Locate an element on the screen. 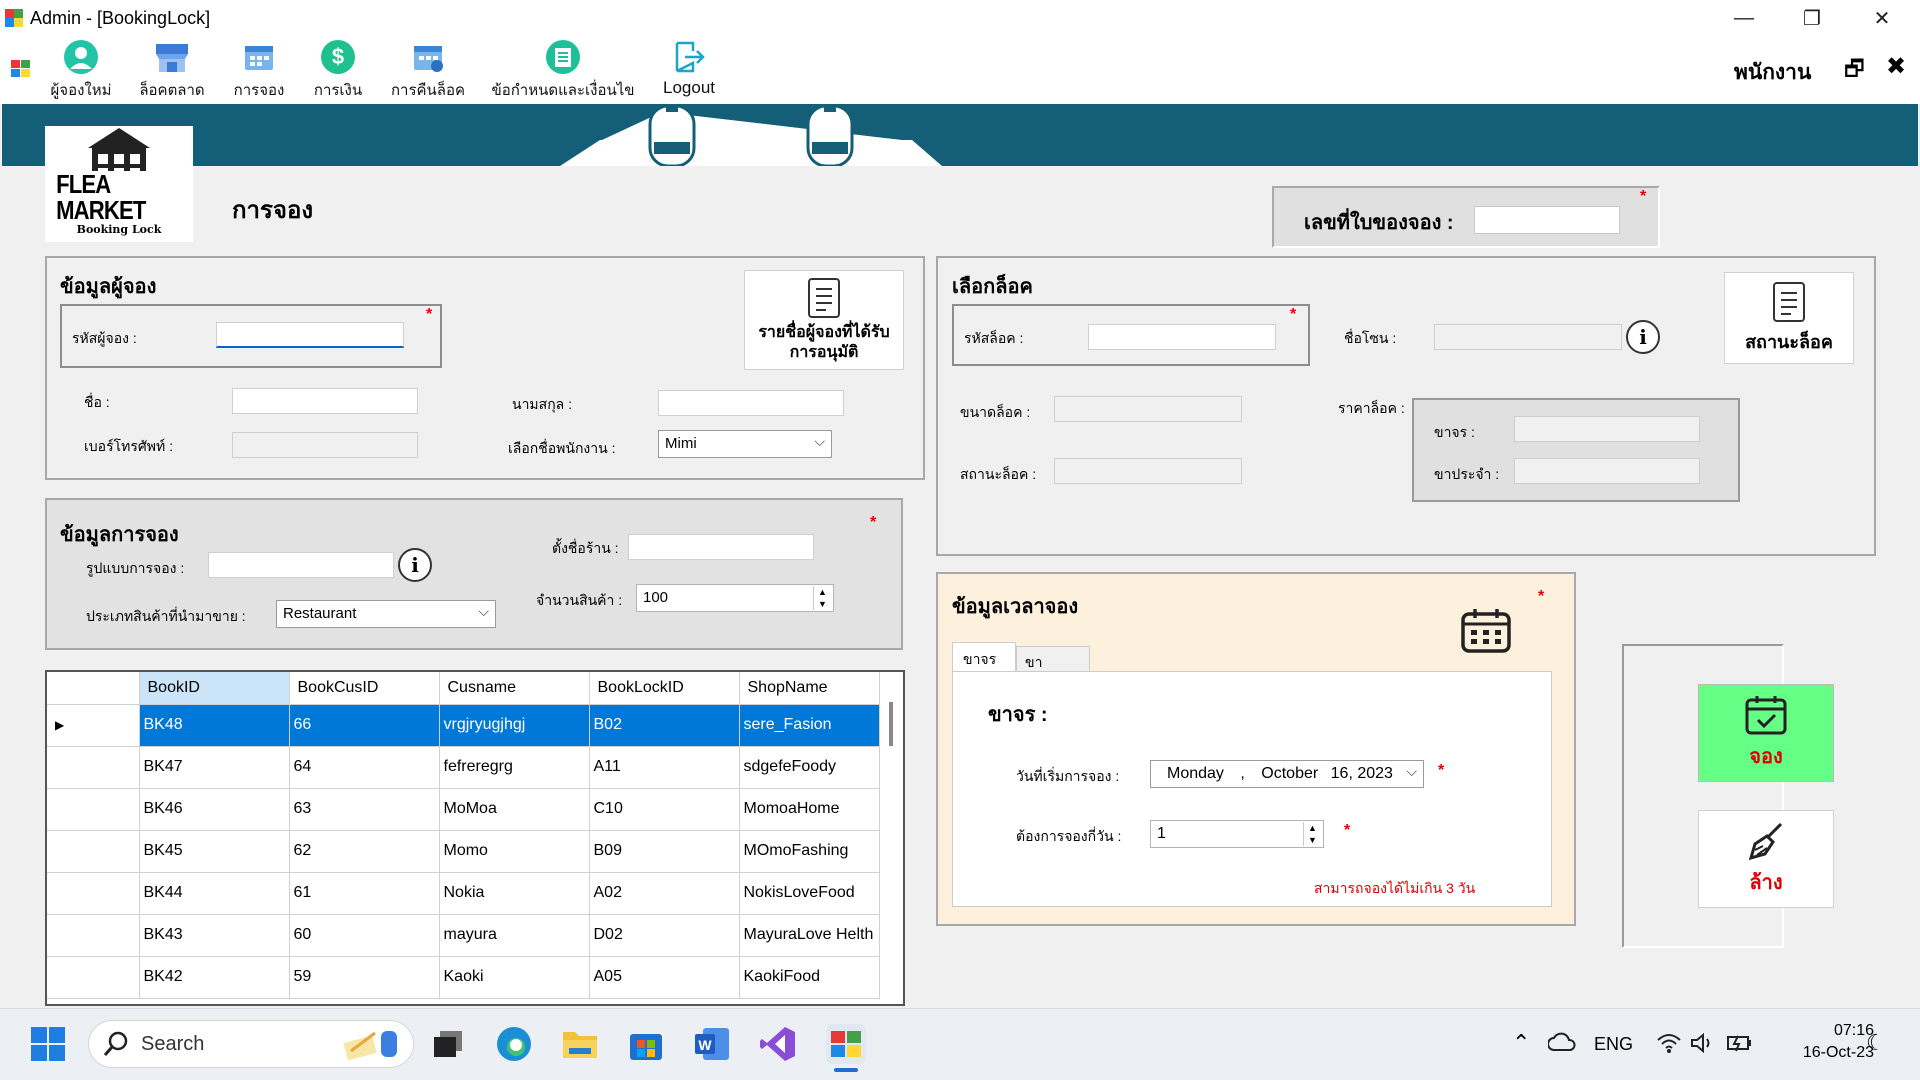  clock-date: 16-Oct-23 is located at coordinates (1823, 1053).